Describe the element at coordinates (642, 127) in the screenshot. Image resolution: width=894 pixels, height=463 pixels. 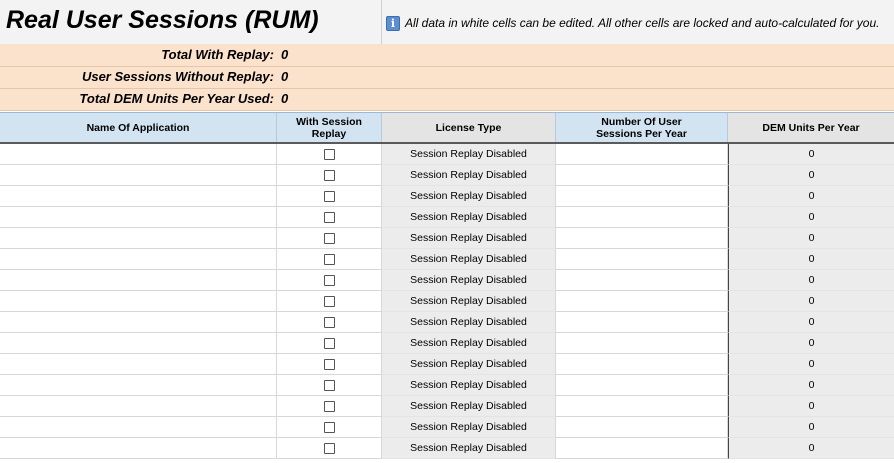
I see `column-header-sessions-per-year: Number Of User Sessions Per Year` at that location.